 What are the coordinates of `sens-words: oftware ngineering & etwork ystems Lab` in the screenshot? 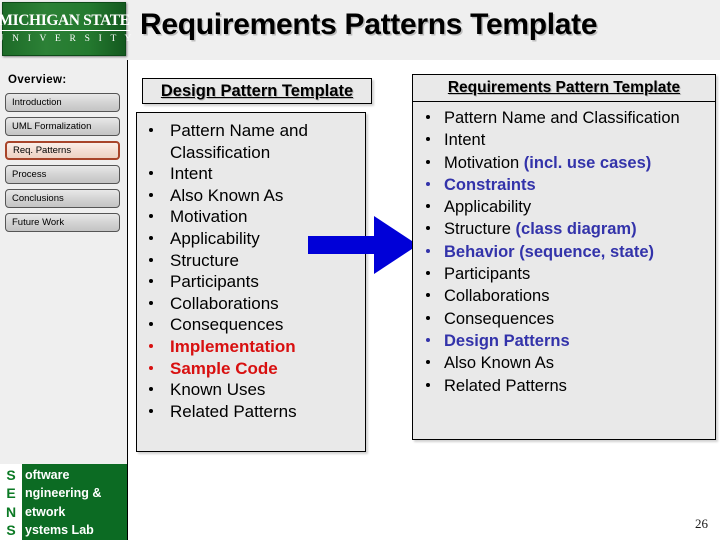 It's located at (74, 502).